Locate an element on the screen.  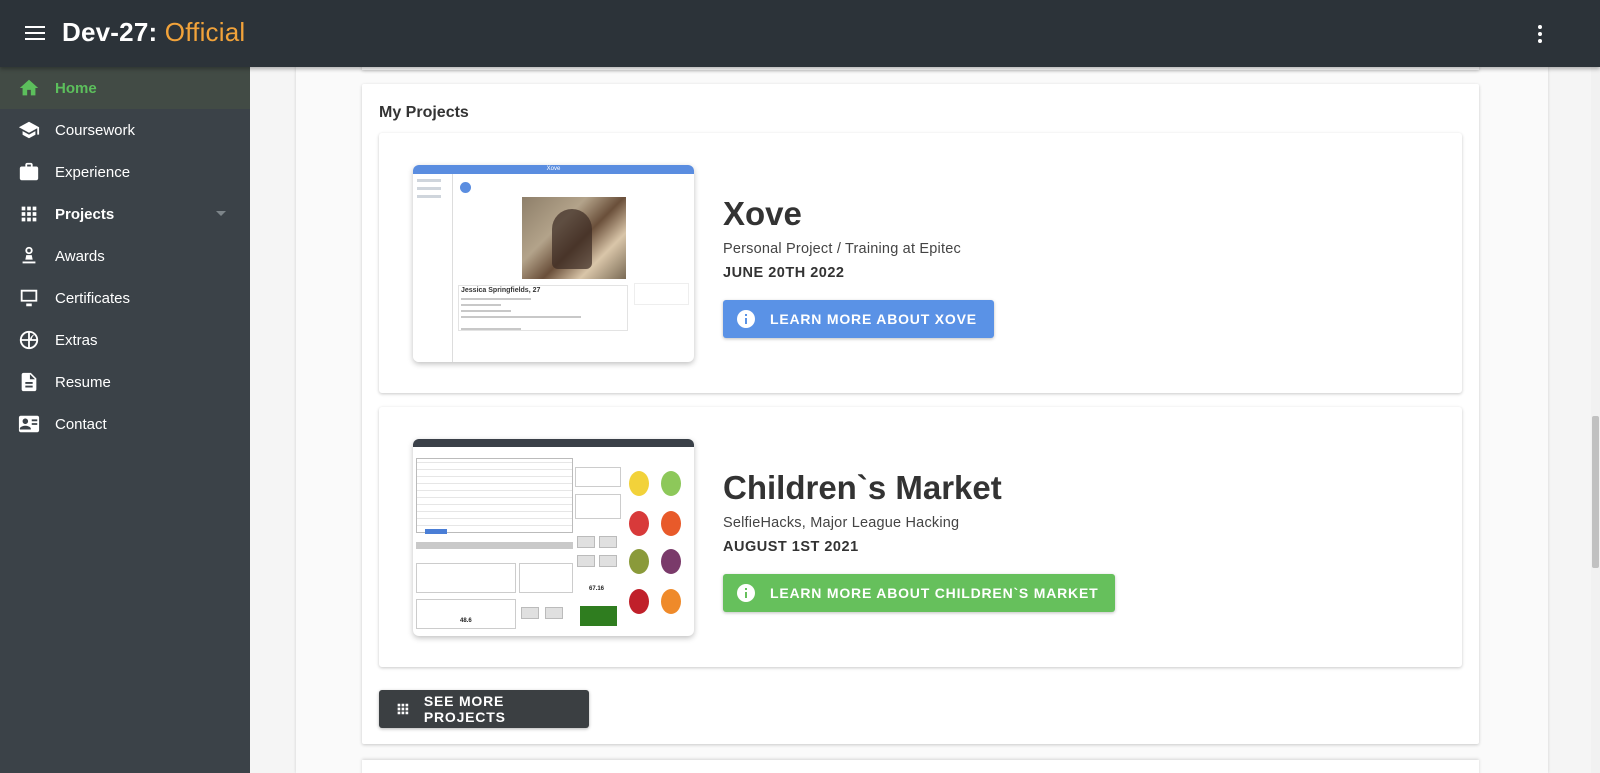
sidebar-item-label: Home is located at coordinates (76, 88).